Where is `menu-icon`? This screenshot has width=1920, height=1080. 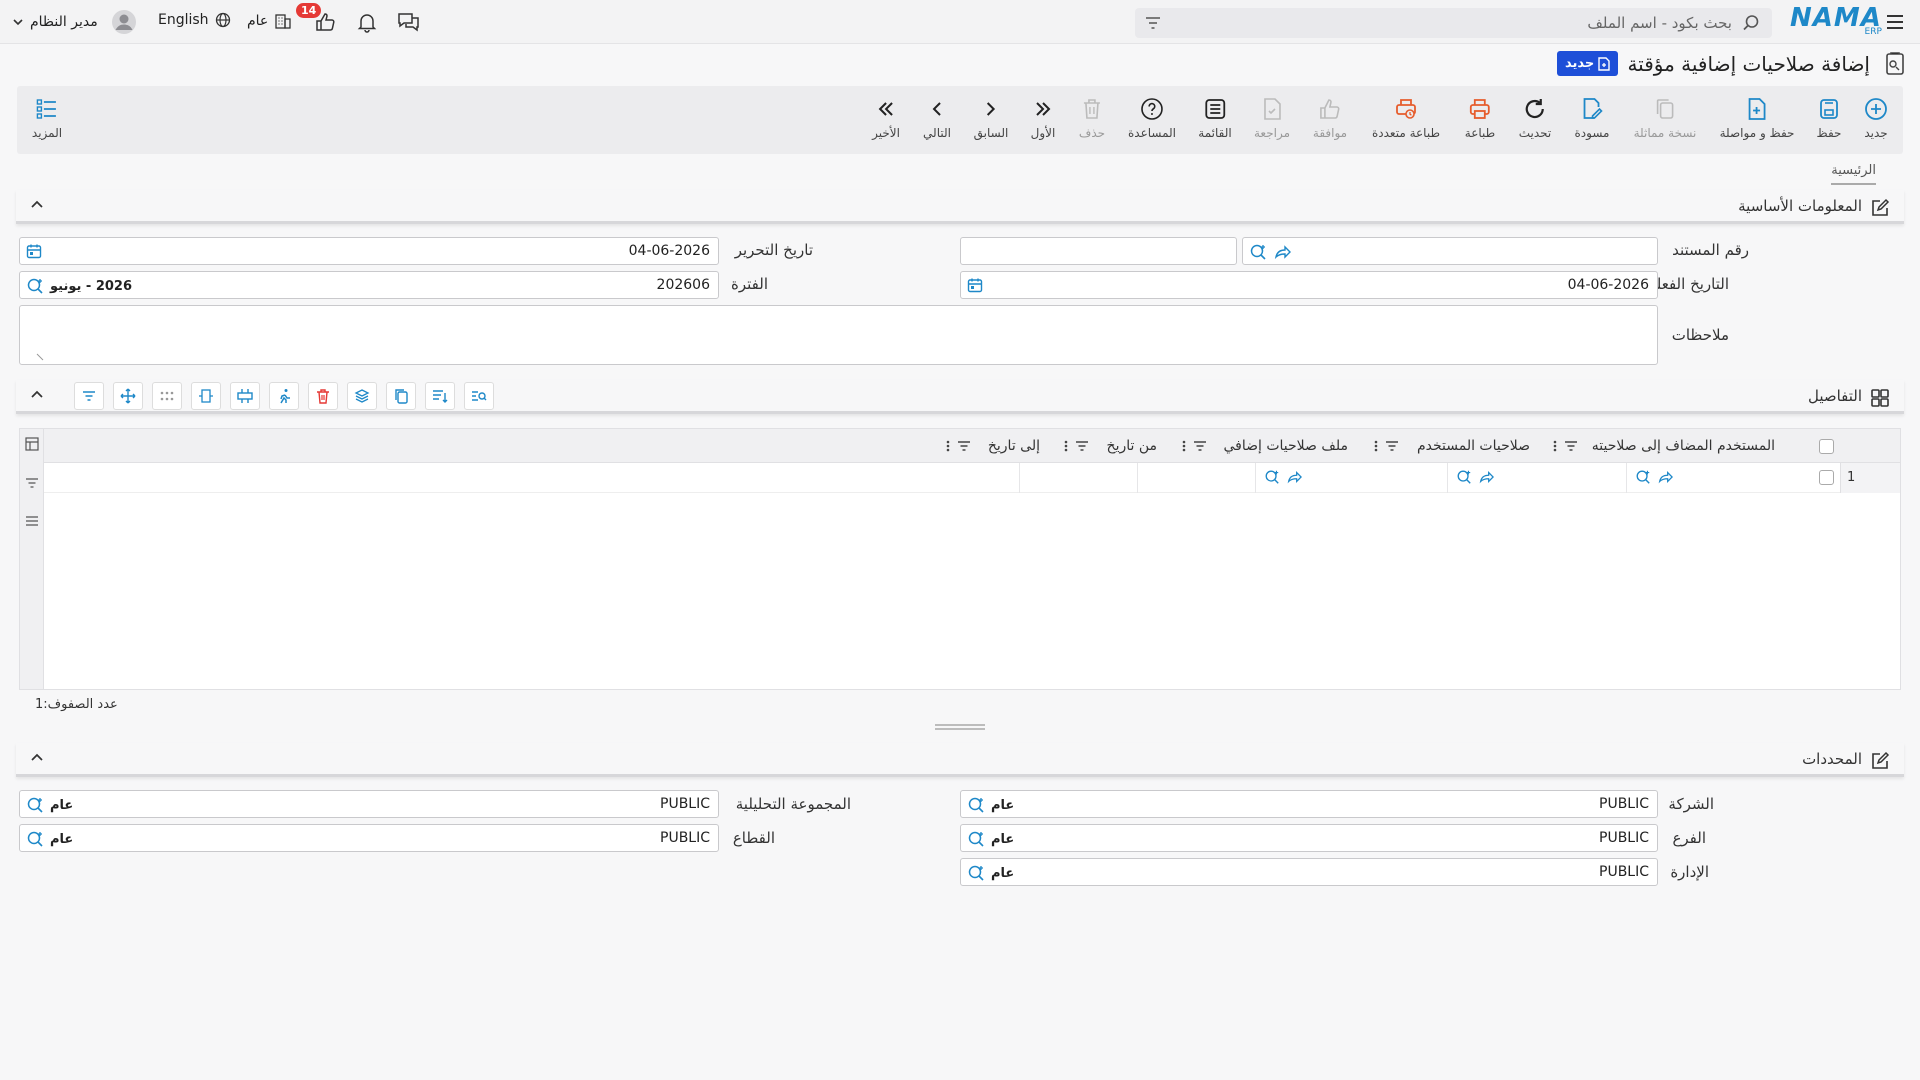 menu-icon is located at coordinates (1895, 22).